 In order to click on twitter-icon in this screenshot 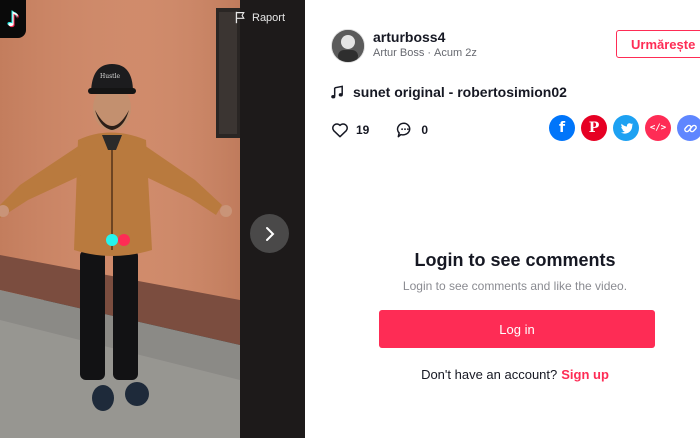, I will do `click(626, 128)`.